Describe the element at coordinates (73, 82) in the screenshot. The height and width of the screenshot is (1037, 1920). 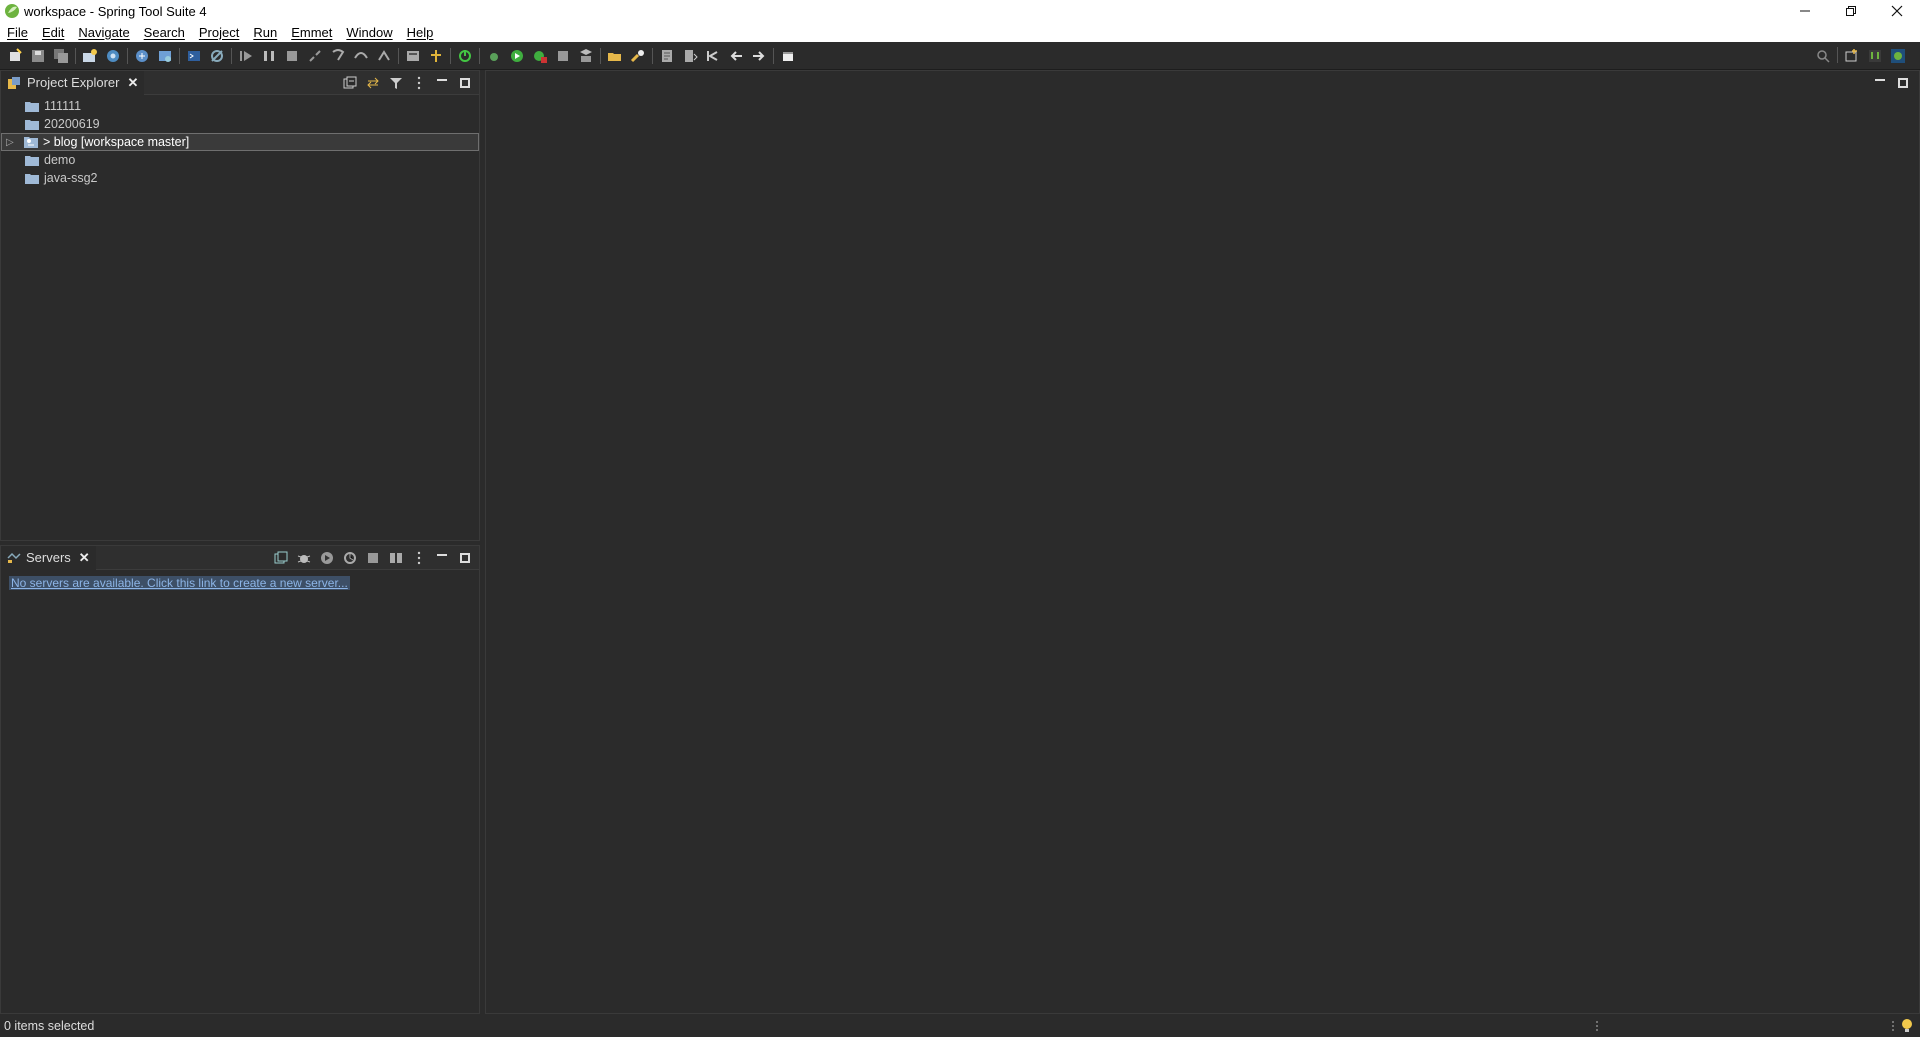
I see `tab-project-explorer: Project Explorer ✕` at that location.